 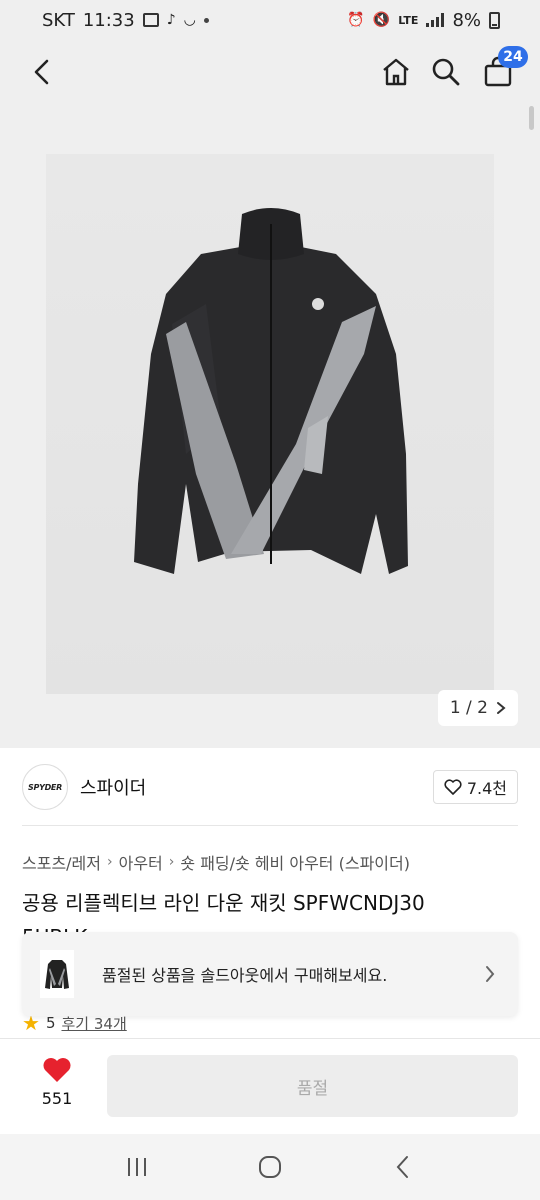 I want to click on brand-name: 스파이더, so click(x=113, y=787).